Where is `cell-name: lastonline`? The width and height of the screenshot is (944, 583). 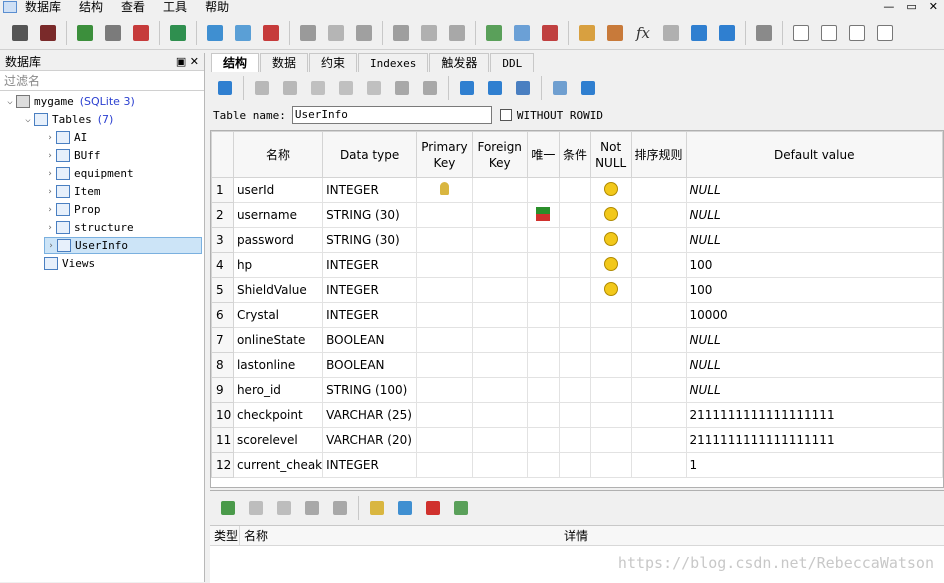 cell-name: lastonline is located at coordinates (278, 365).